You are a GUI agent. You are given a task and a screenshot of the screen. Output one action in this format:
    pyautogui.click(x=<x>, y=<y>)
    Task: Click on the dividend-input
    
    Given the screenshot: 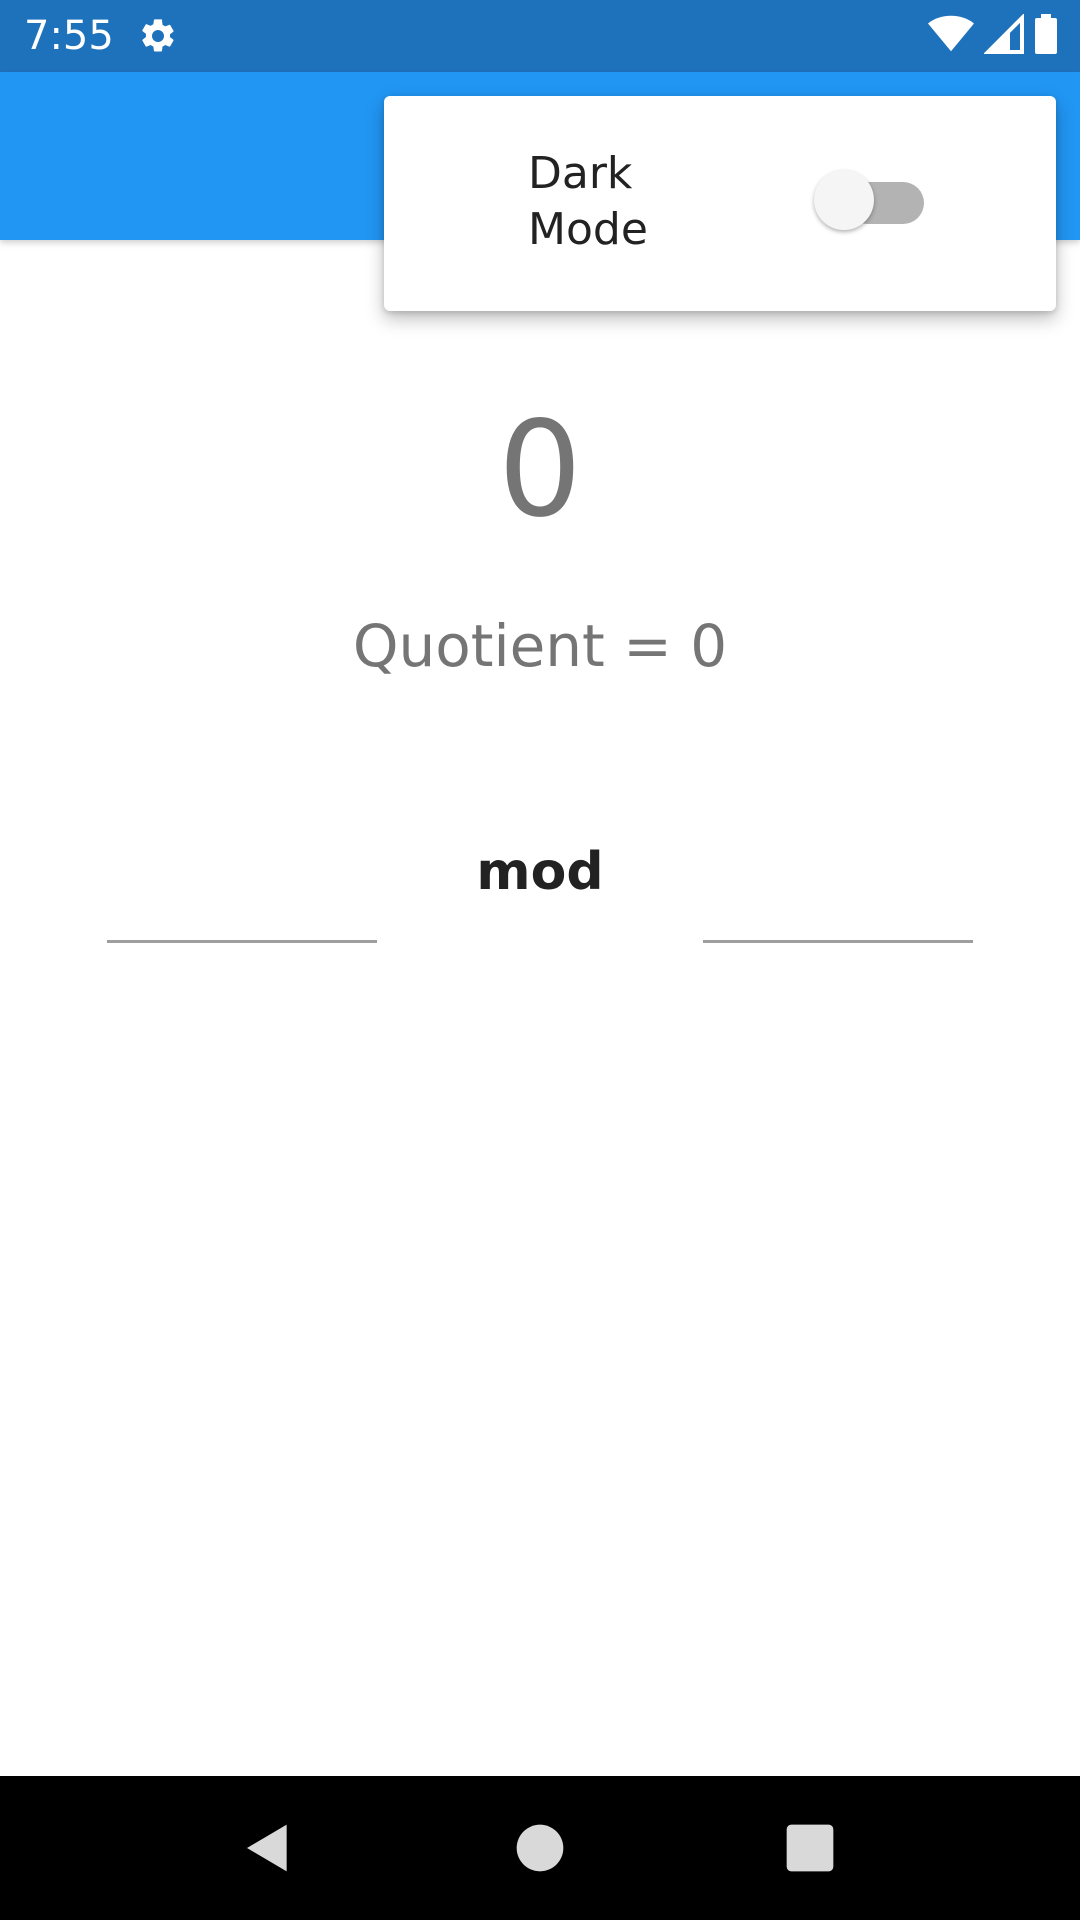 What is the action you would take?
    pyautogui.click(x=244, y=910)
    